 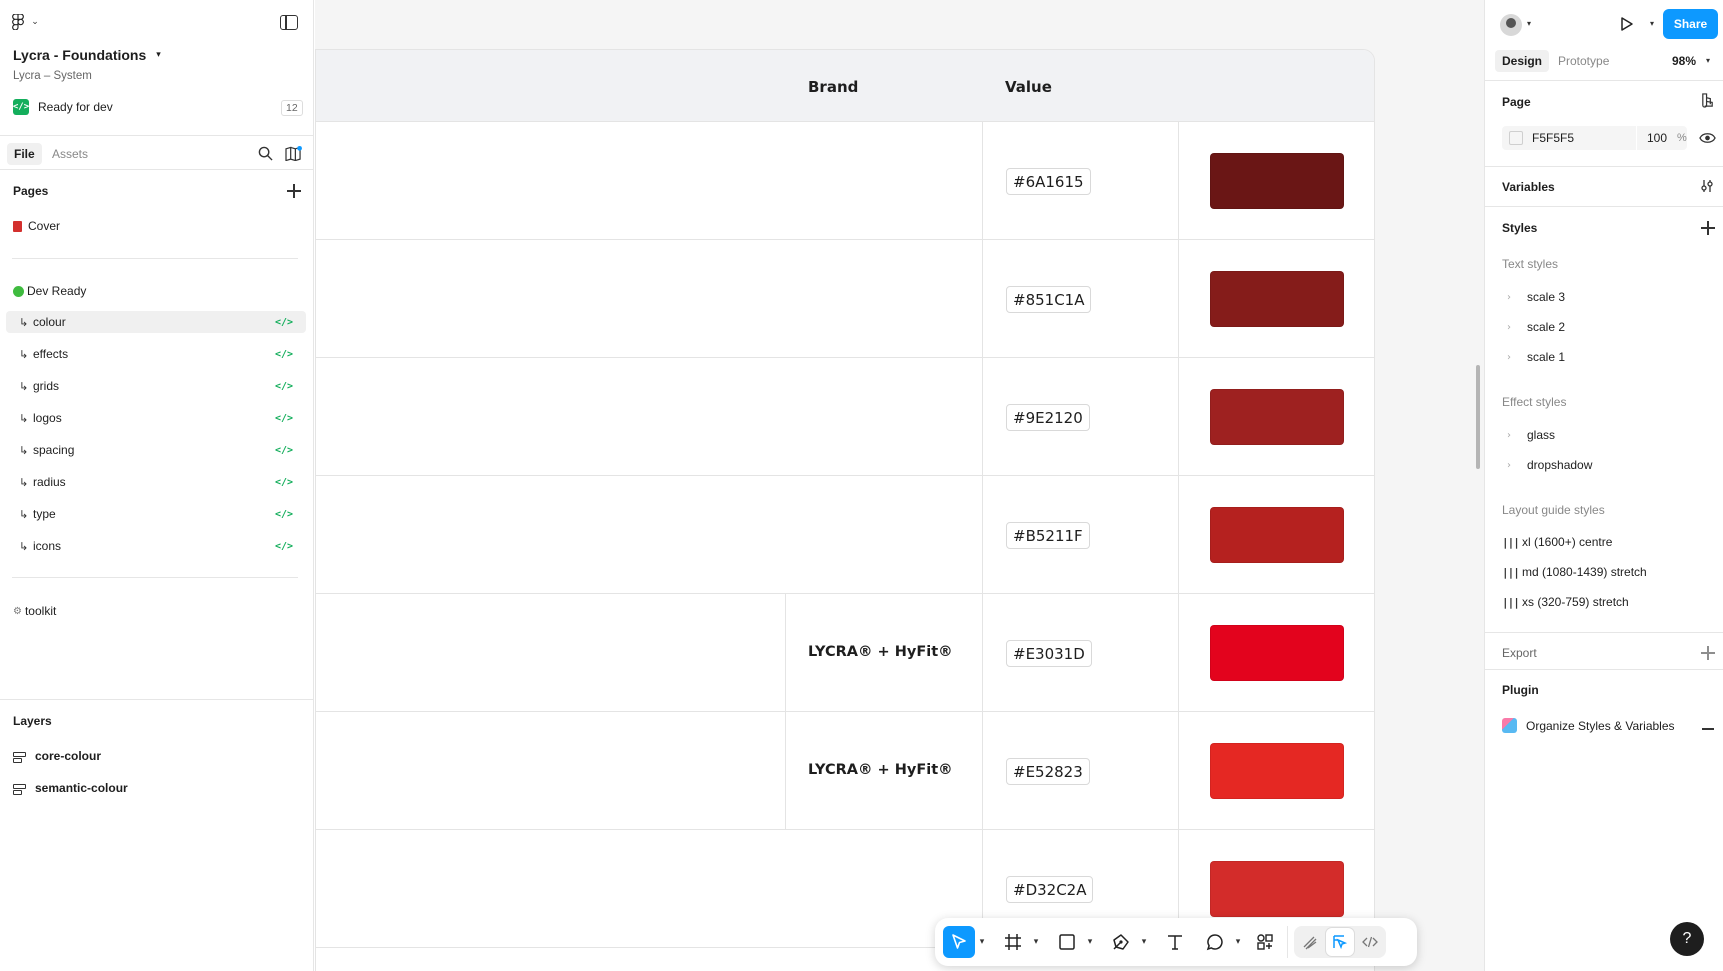 What do you see at coordinates (1627, 24) in the screenshot?
I see `play-icon` at bounding box center [1627, 24].